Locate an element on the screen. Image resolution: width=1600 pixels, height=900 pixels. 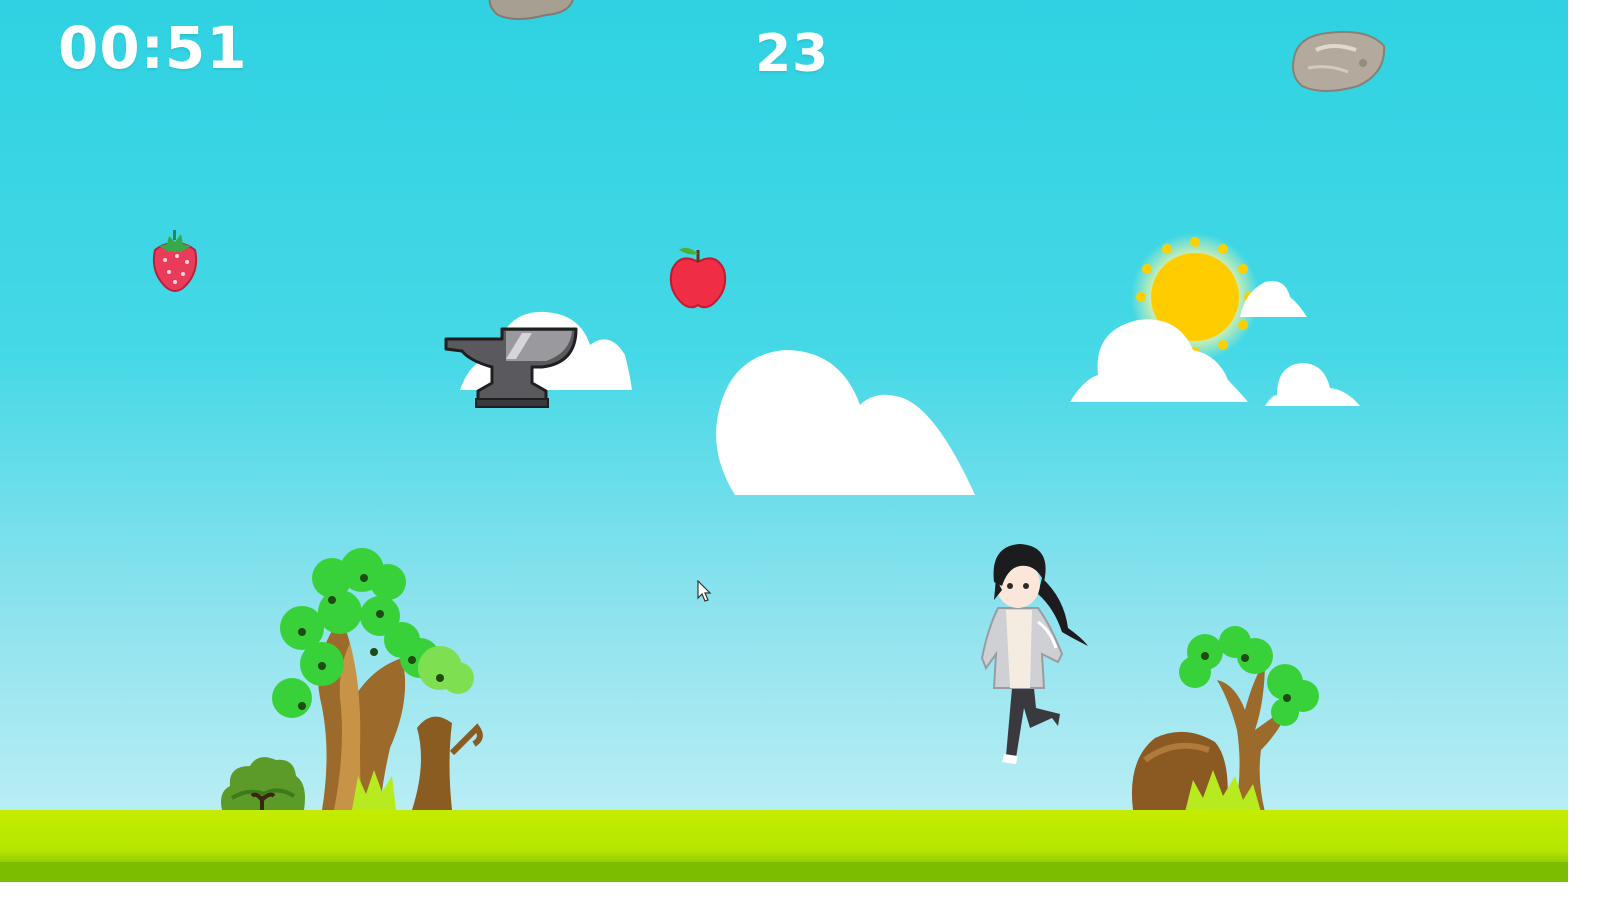
bush-icon is located at coordinates (263, 783).